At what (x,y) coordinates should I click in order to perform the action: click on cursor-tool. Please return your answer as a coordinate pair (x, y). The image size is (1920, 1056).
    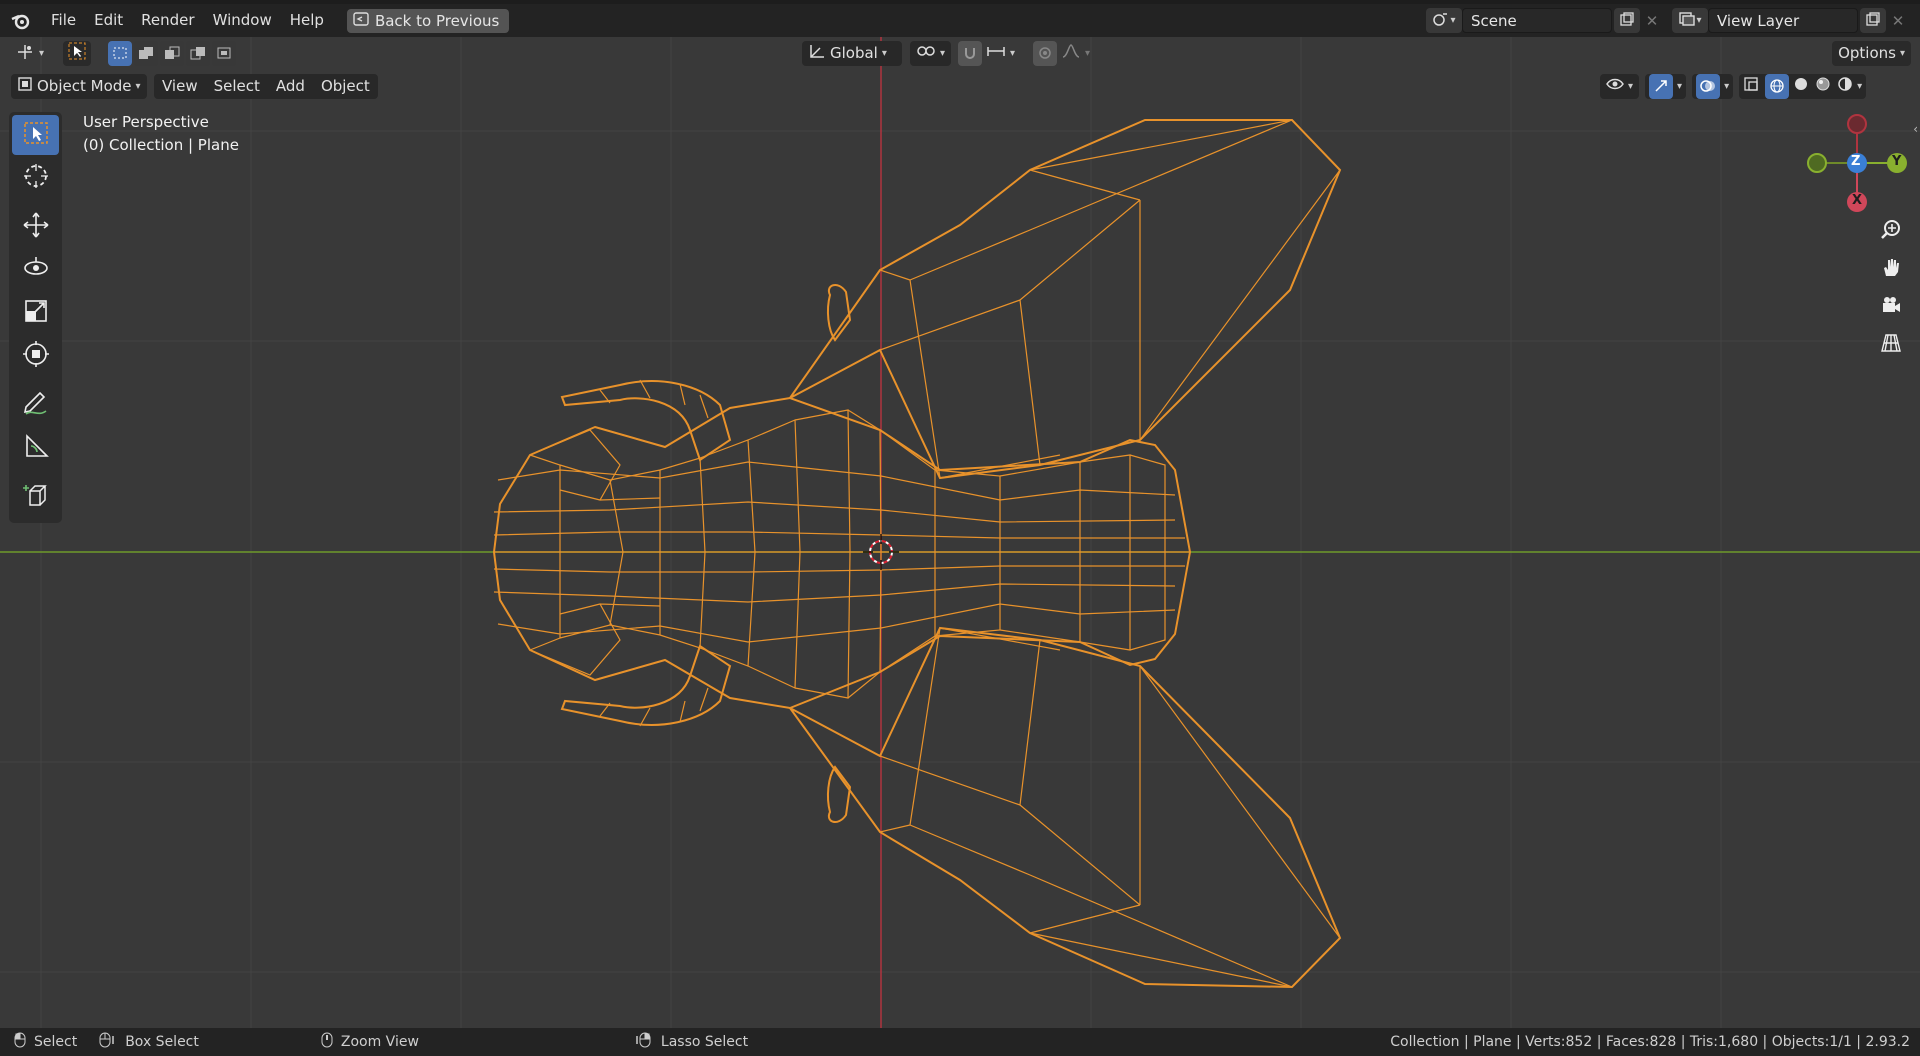
    Looking at the image, I should click on (35, 178).